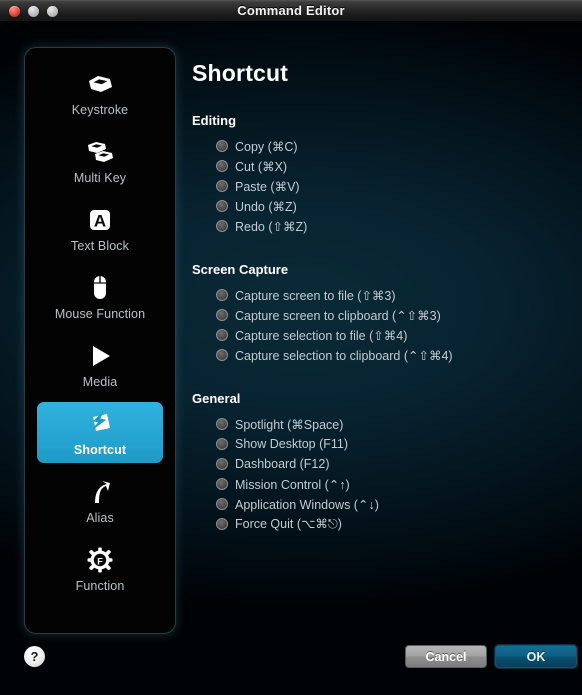 The height and width of the screenshot is (695, 582). I want to click on help-button: ?, so click(34, 656).